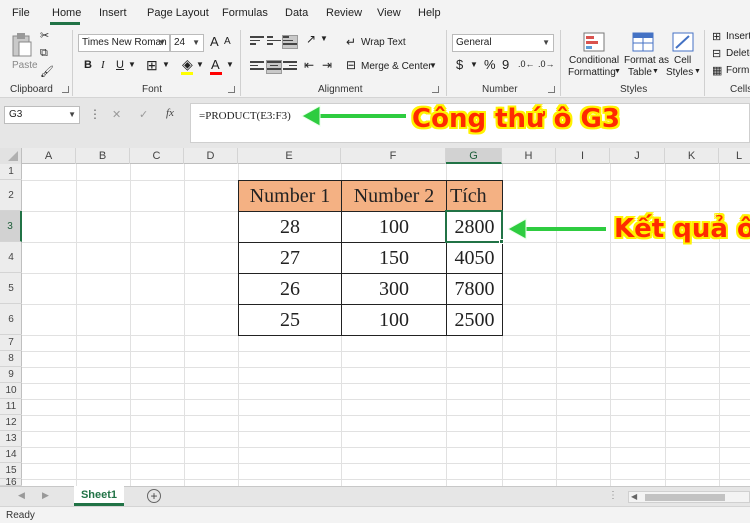  Describe the element at coordinates (143, 114) in the screenshot. I see `enter-icon: ✓` at that location.